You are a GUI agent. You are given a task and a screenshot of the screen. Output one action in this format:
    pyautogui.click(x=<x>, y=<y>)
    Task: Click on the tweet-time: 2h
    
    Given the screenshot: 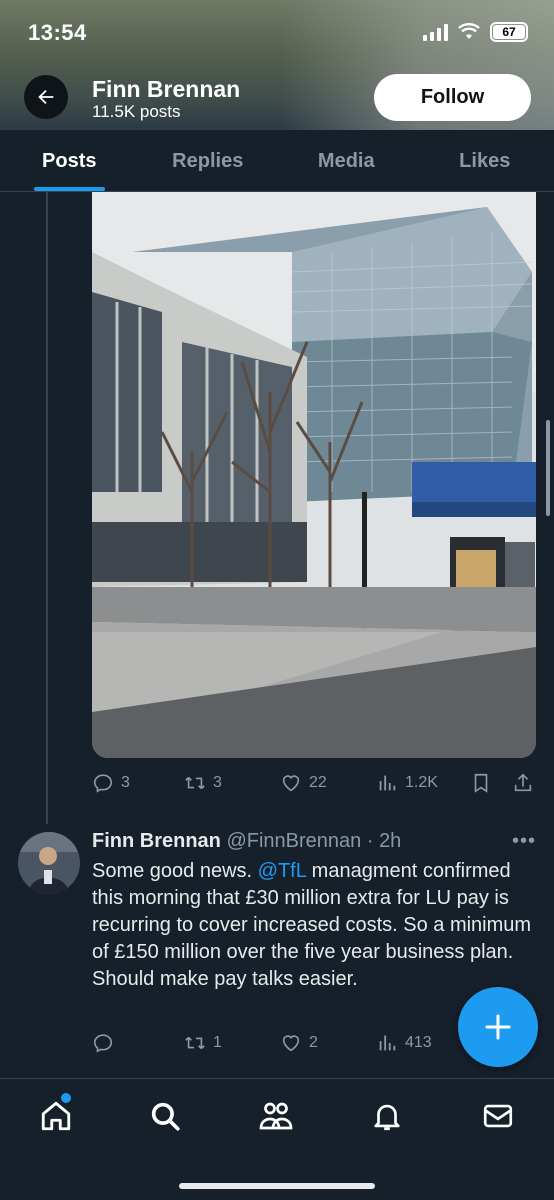 What is the action you would take?
    pyautogui.click(x=390, y=841)
    